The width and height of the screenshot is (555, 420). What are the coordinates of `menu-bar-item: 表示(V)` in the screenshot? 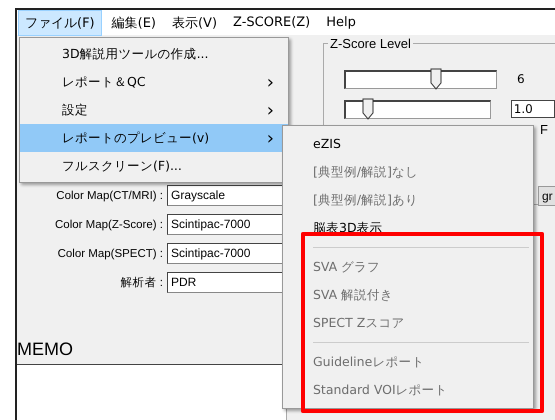 It's located at (195, 22).